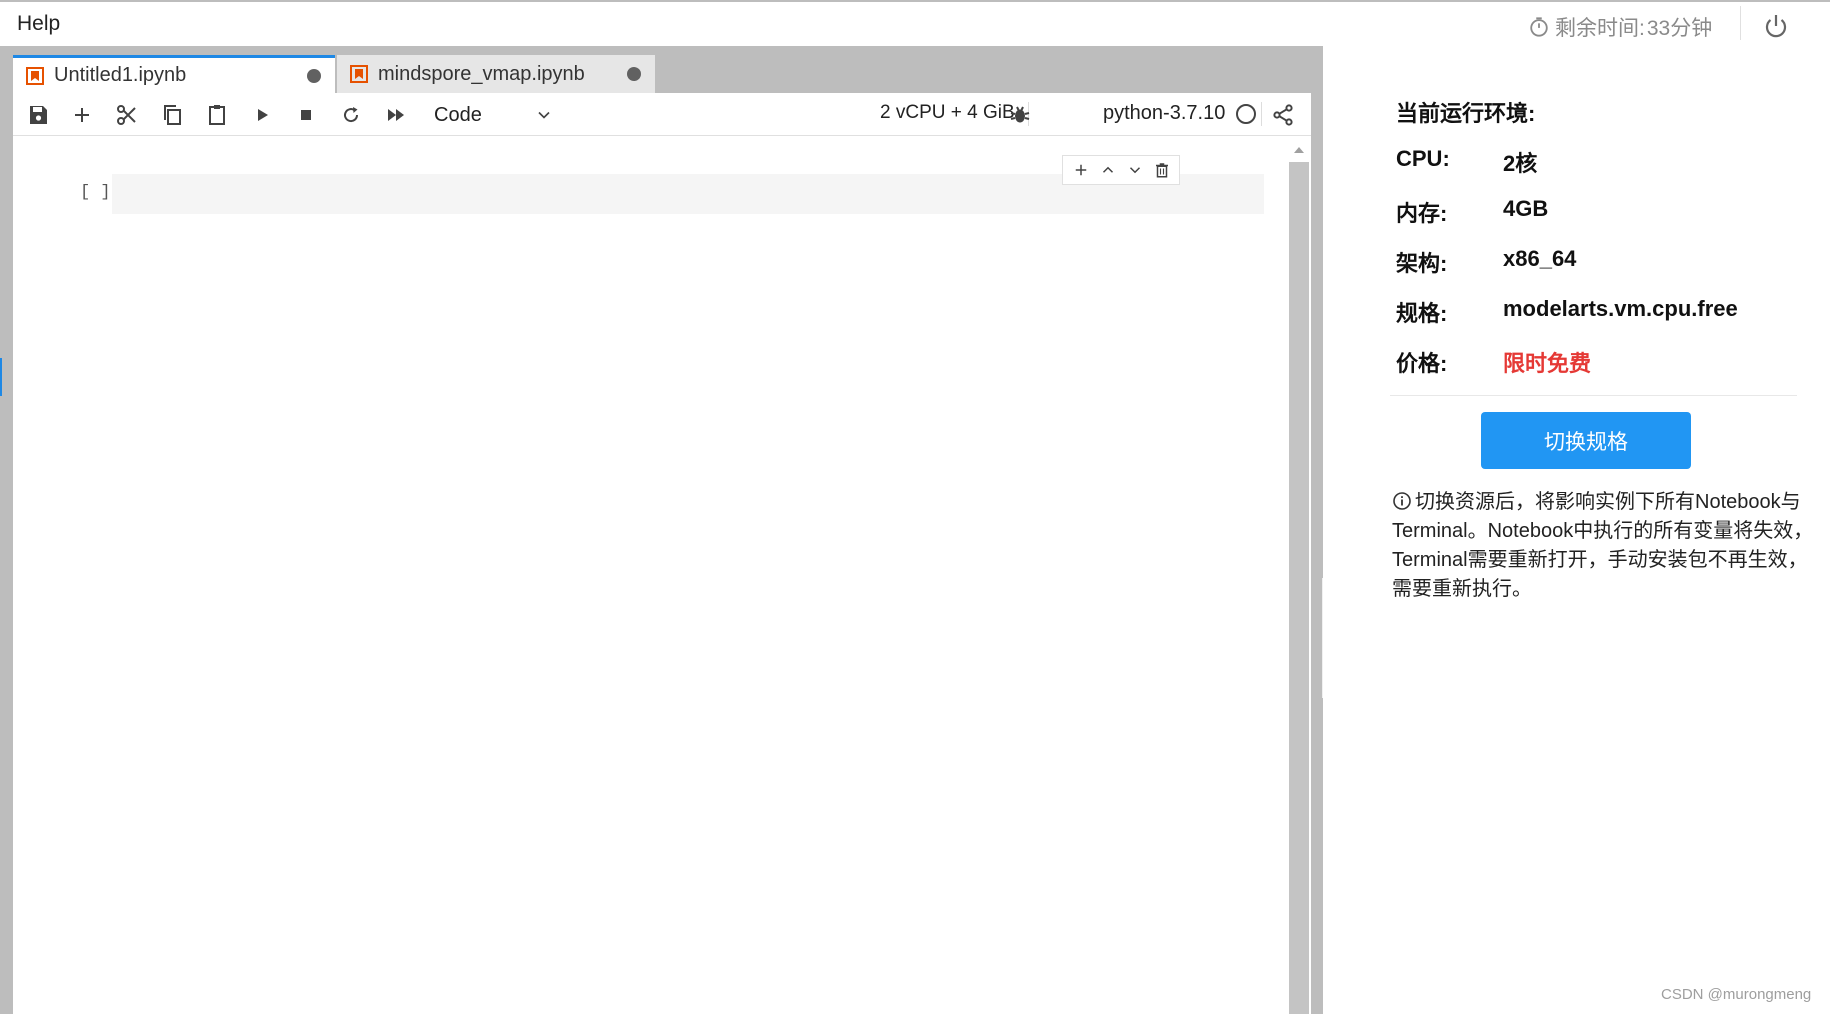  I want to click on save-icon, so click(38, 115).